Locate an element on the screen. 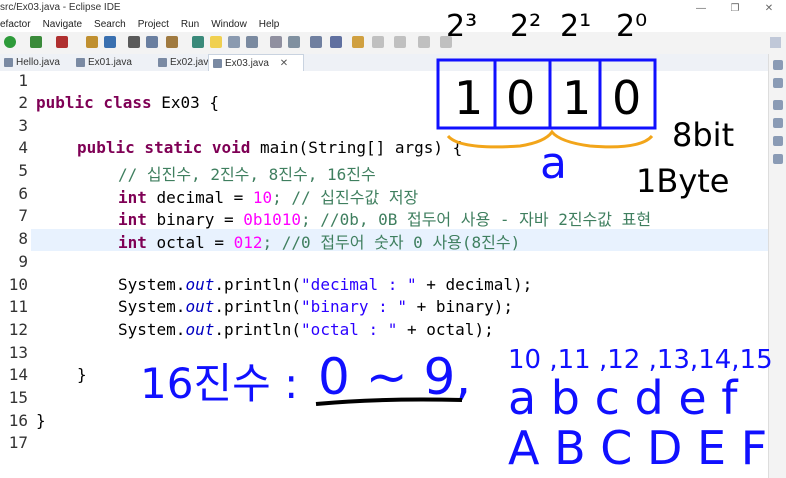 The image size is (786, 478). console-icon is located at coordinates (778, 105).